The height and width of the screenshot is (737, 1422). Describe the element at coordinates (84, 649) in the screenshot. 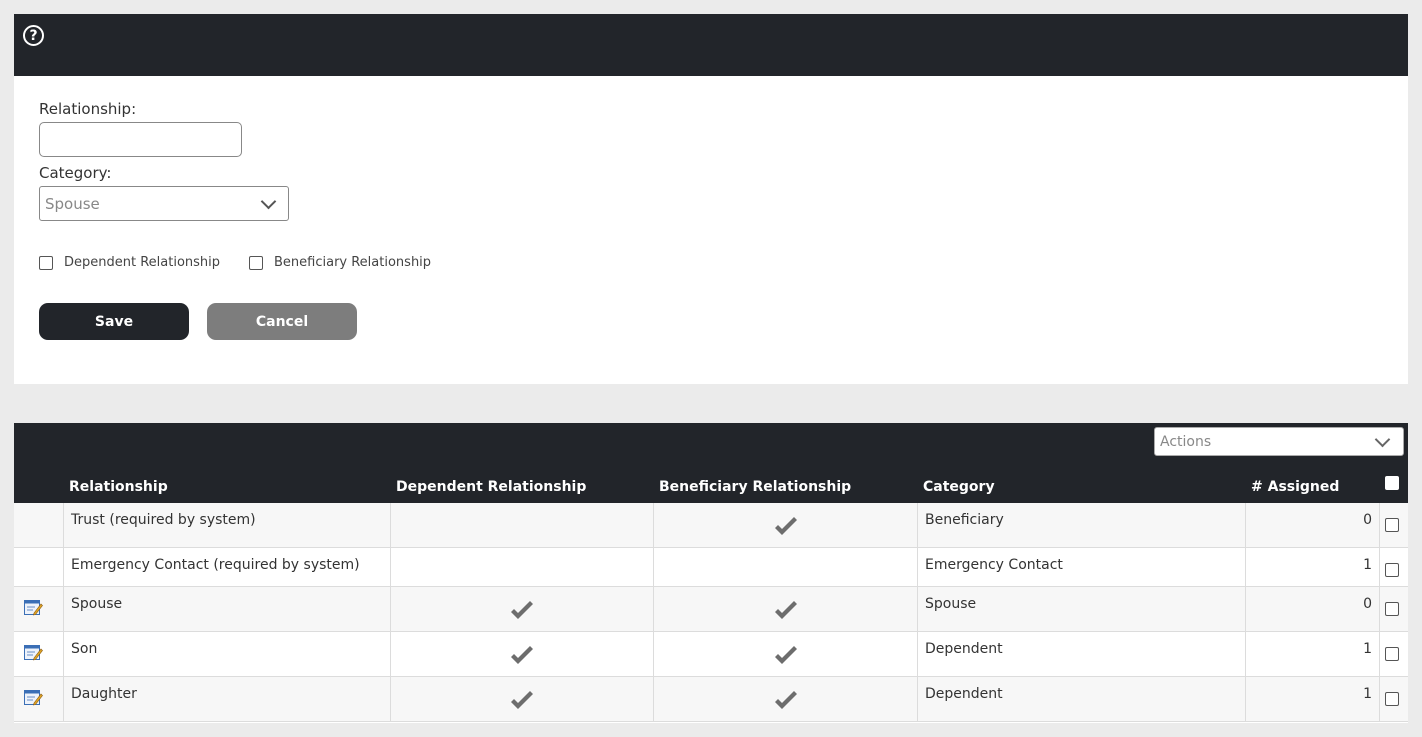

I see `cell-relationship-text: Son` at that location.